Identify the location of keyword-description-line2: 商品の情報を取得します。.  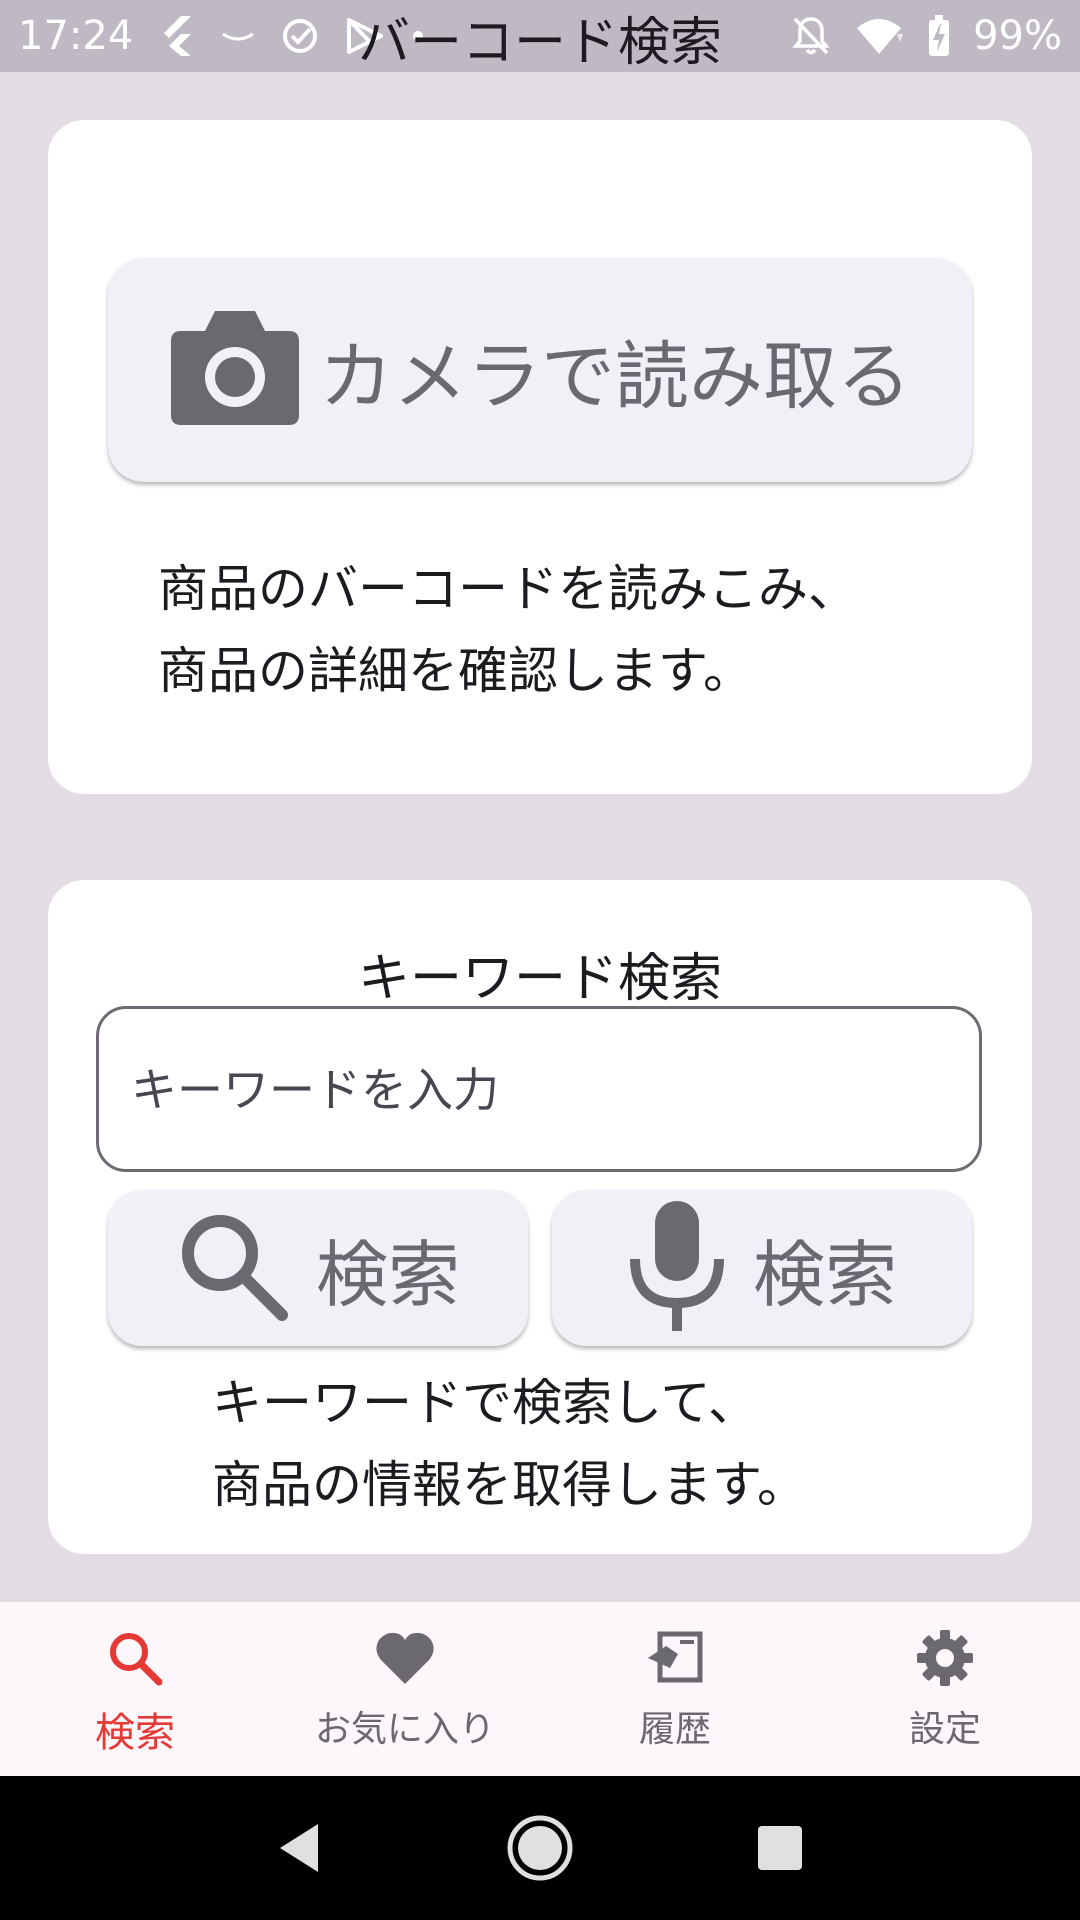
(509, 1485).